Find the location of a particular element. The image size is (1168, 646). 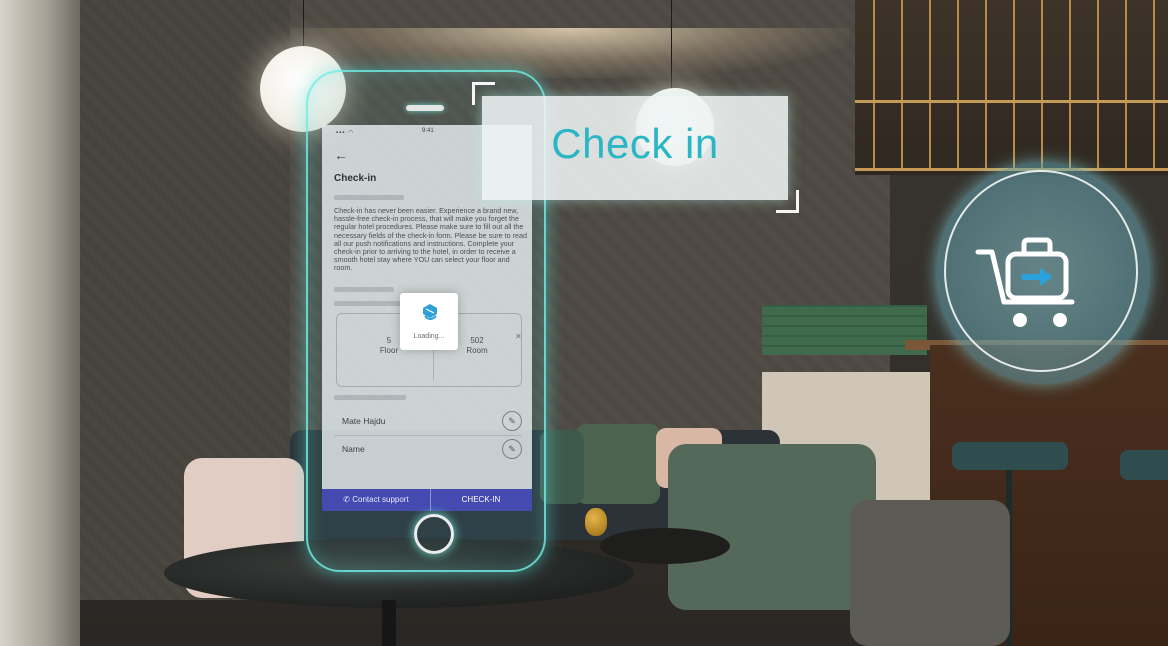

table-base is located at coordinates (389, 623).